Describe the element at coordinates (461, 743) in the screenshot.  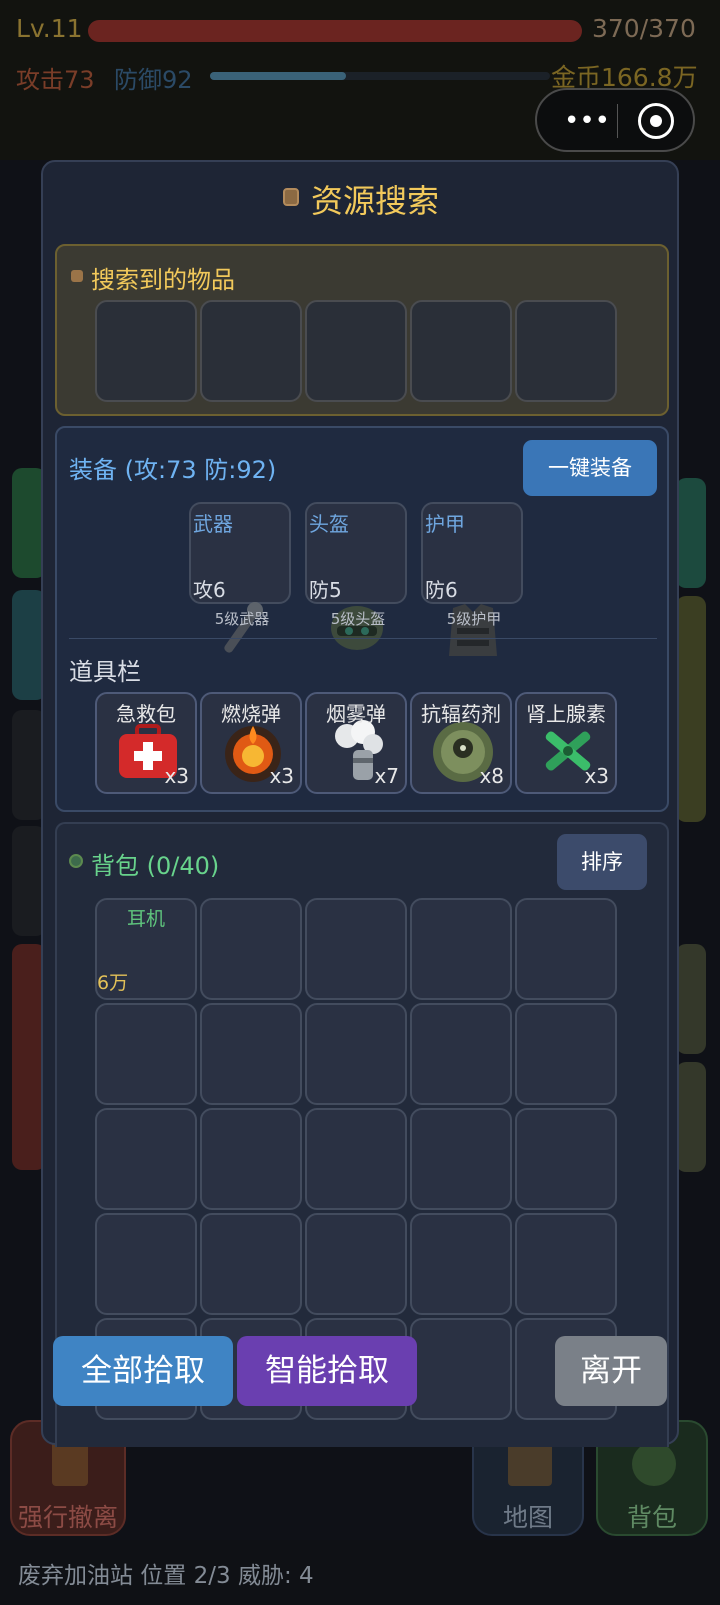
I see `tool-slot-antirad: 抗辐药剂 x8` at that location.